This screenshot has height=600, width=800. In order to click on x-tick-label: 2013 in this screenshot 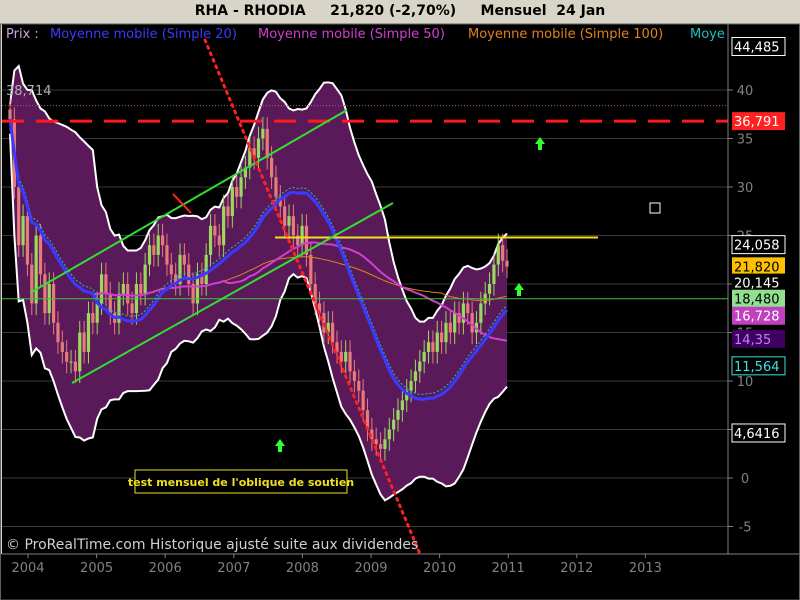, I will do `click(645, 568)`.